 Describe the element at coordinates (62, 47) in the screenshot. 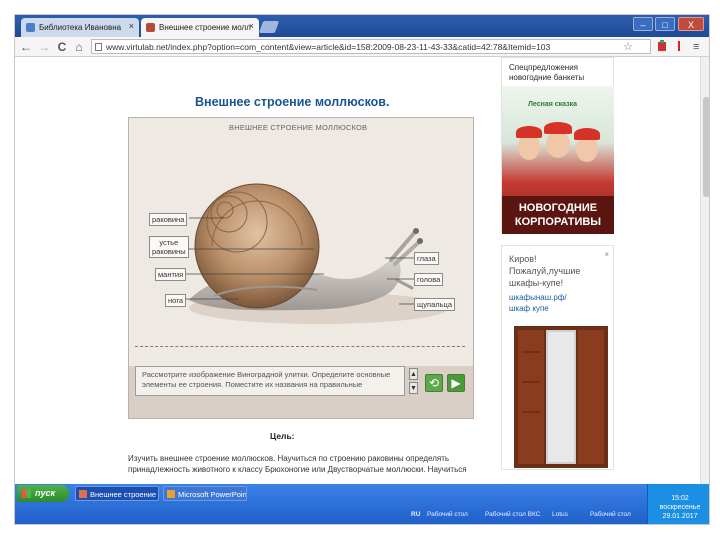

I see `reload-button: C` at that location.